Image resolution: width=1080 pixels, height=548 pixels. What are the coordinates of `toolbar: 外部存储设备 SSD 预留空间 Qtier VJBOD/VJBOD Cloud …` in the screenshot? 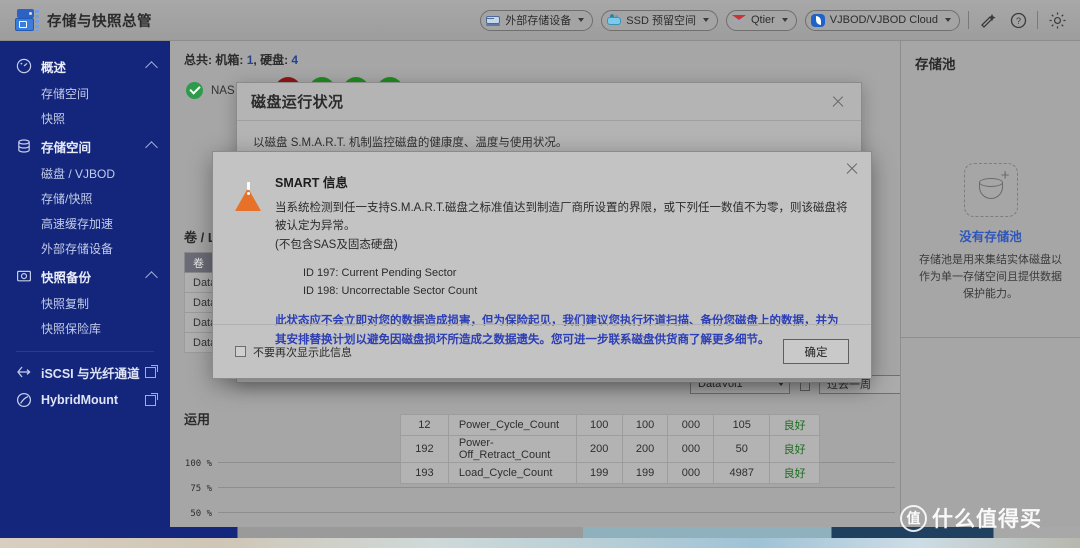 It's located at (780, 20).